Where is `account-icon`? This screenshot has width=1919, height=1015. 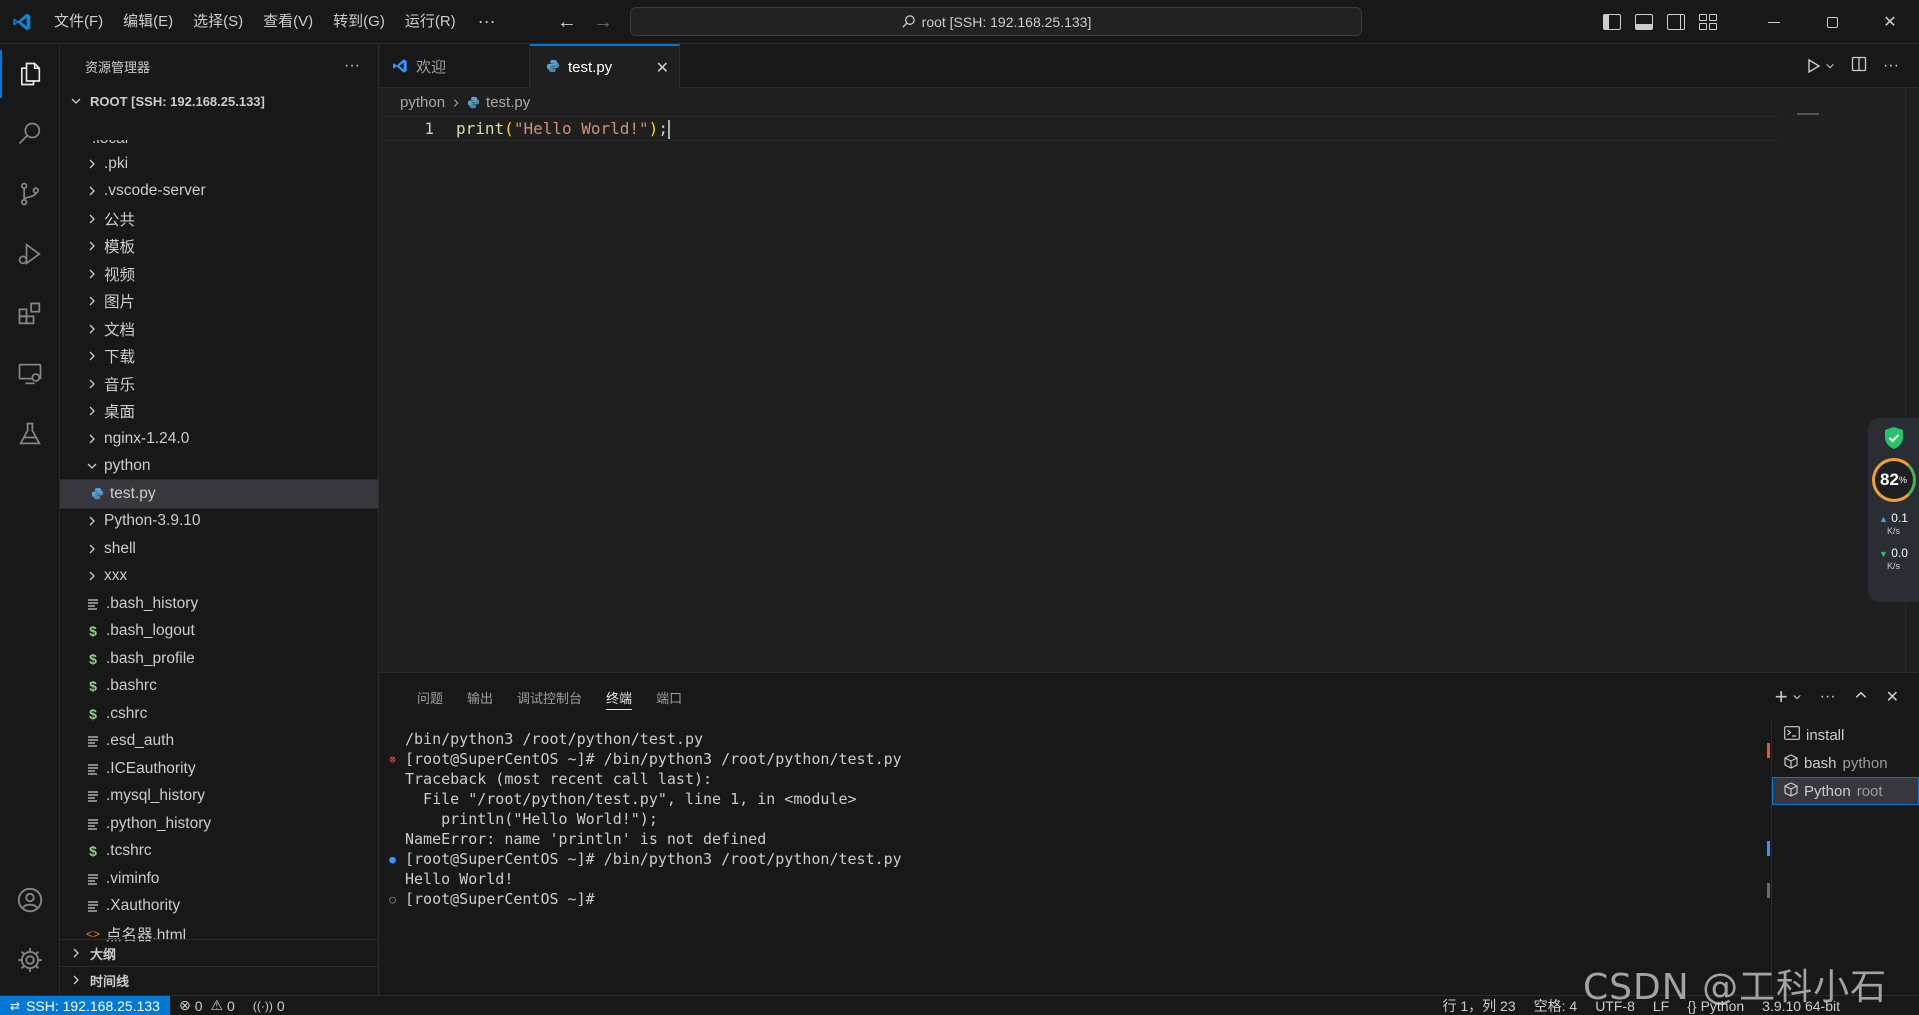
account-icon is located at coordinates (30, 900).